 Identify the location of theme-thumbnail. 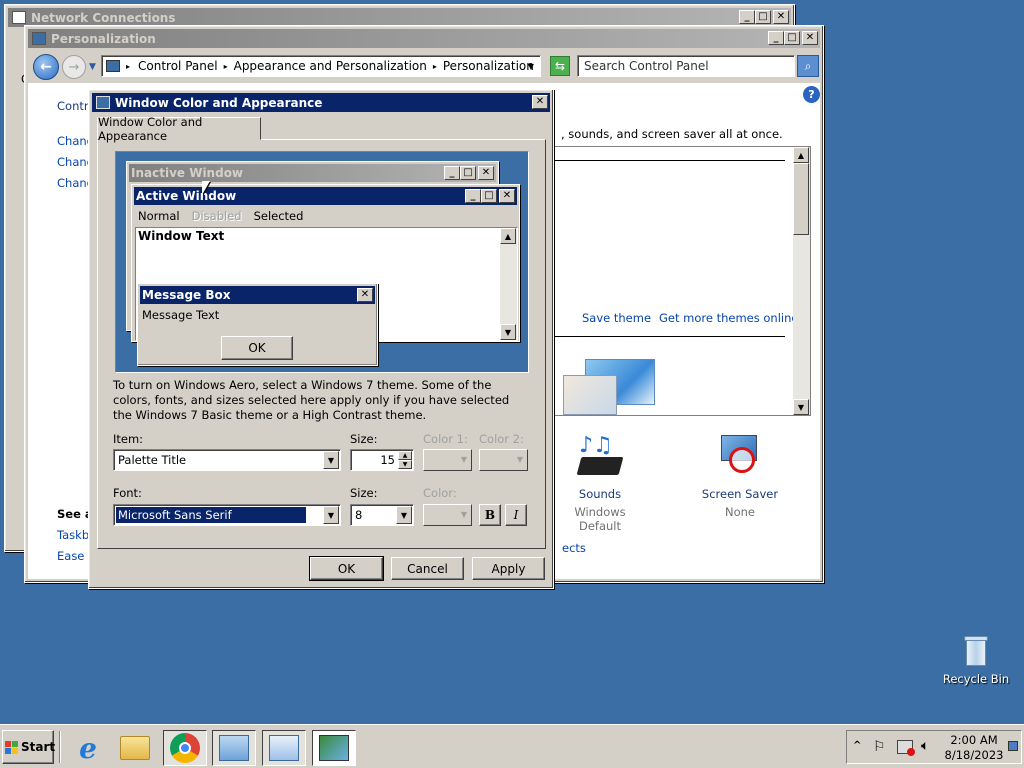
(611, 387).